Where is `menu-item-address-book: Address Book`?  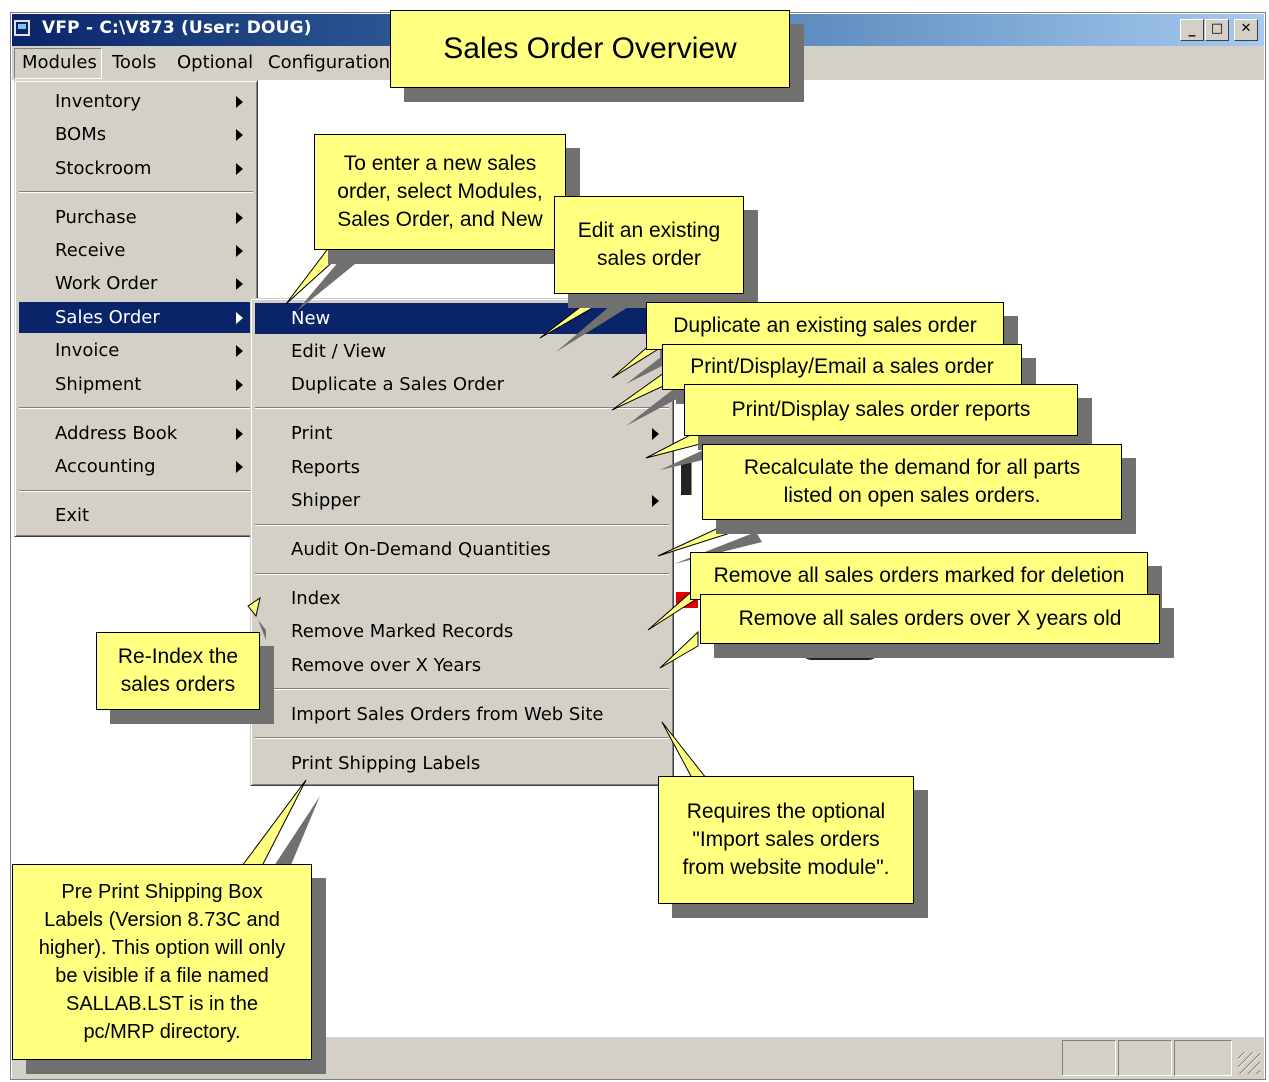 menu-item-address-book: Address Book is located at coordinates (136, 433).